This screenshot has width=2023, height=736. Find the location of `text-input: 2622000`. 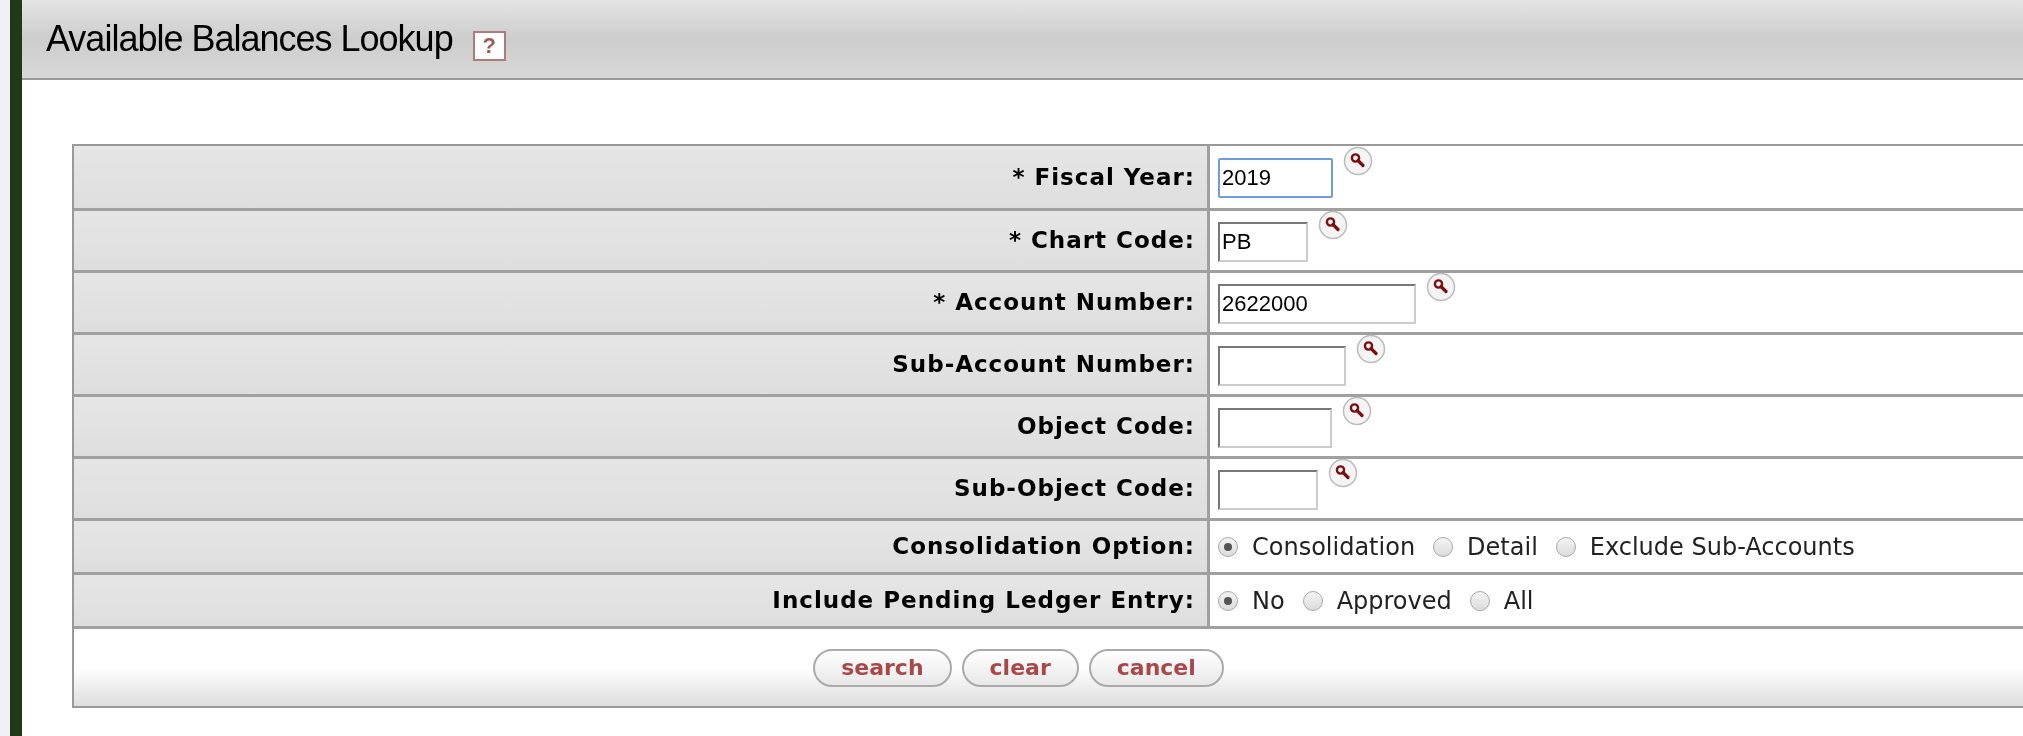

text-input: 2622000 is located at coordinates (1317, 303).